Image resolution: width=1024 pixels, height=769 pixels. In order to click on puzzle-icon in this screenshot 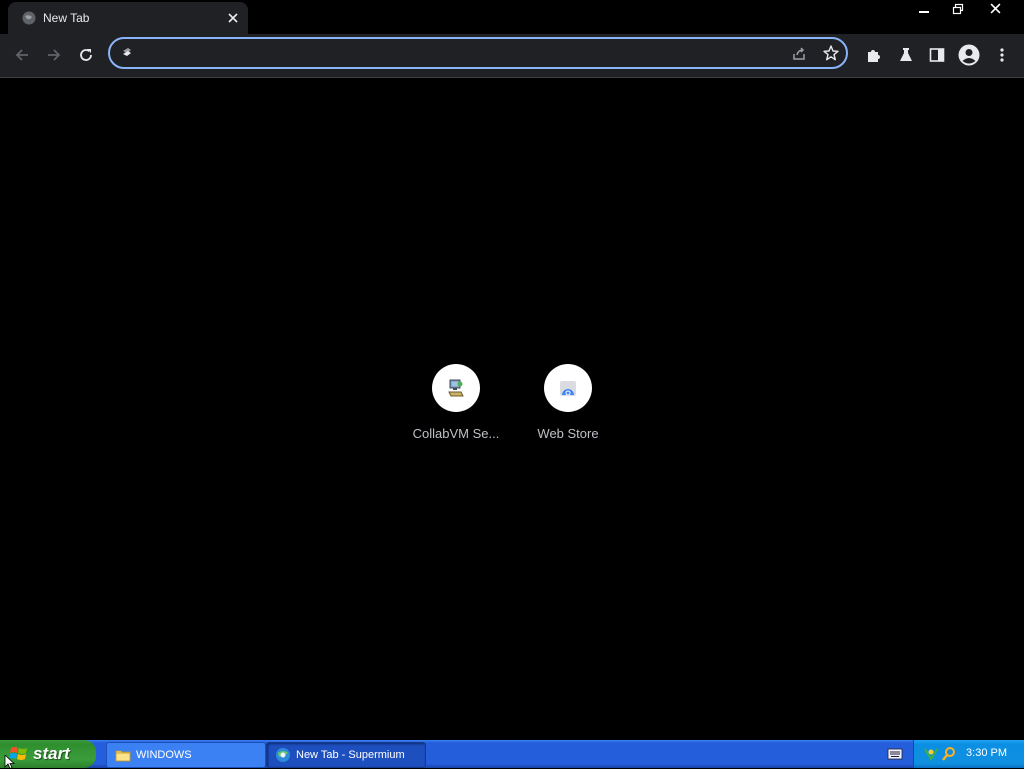, I will do `click(874, 56)`.